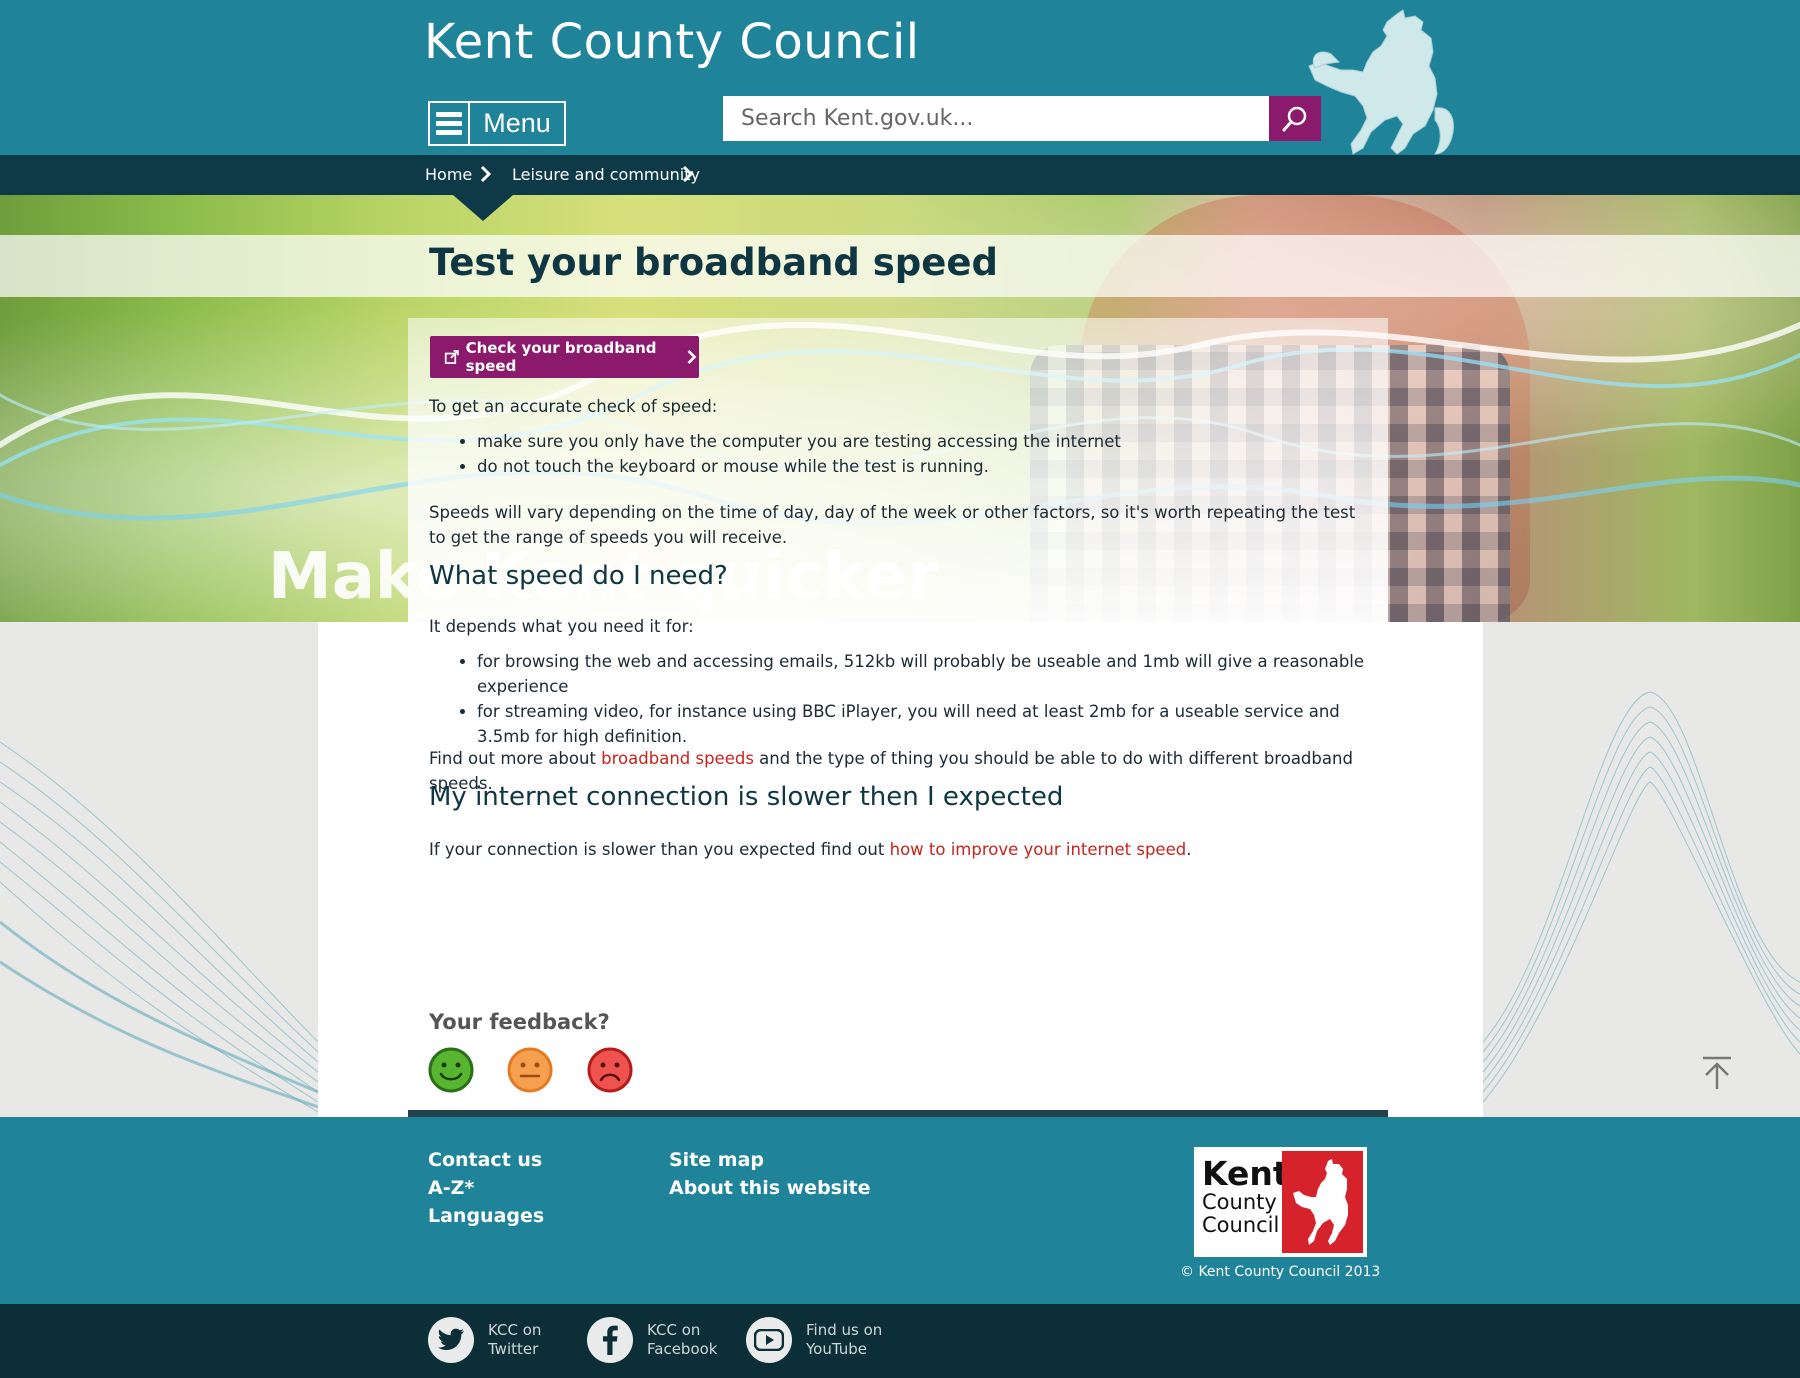  I want to click on external-link-icon, so click(451, 357).